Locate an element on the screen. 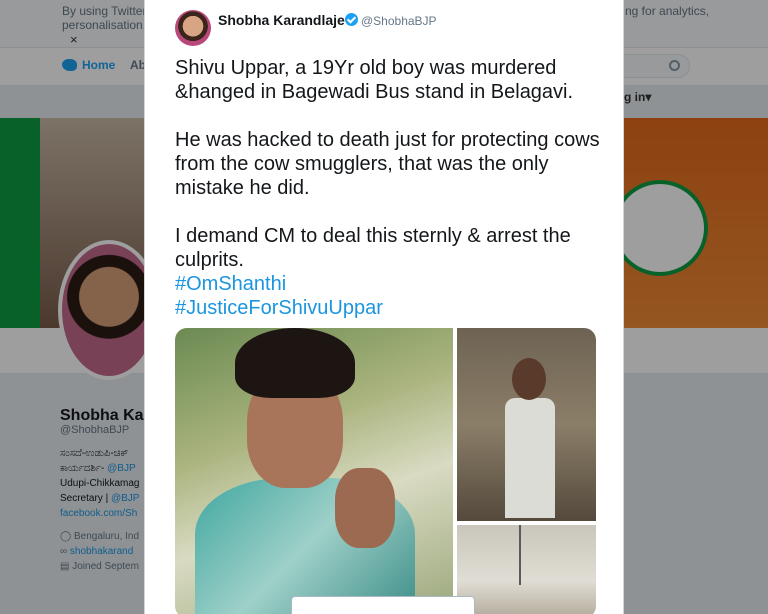 The image size is (768, 614). author-avatar is located at coordinates (193, 28).